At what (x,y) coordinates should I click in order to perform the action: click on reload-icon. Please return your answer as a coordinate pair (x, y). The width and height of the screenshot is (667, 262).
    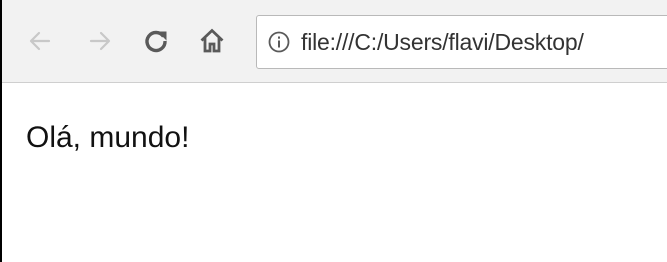
    Looking at the image, I should click on (156, 41).